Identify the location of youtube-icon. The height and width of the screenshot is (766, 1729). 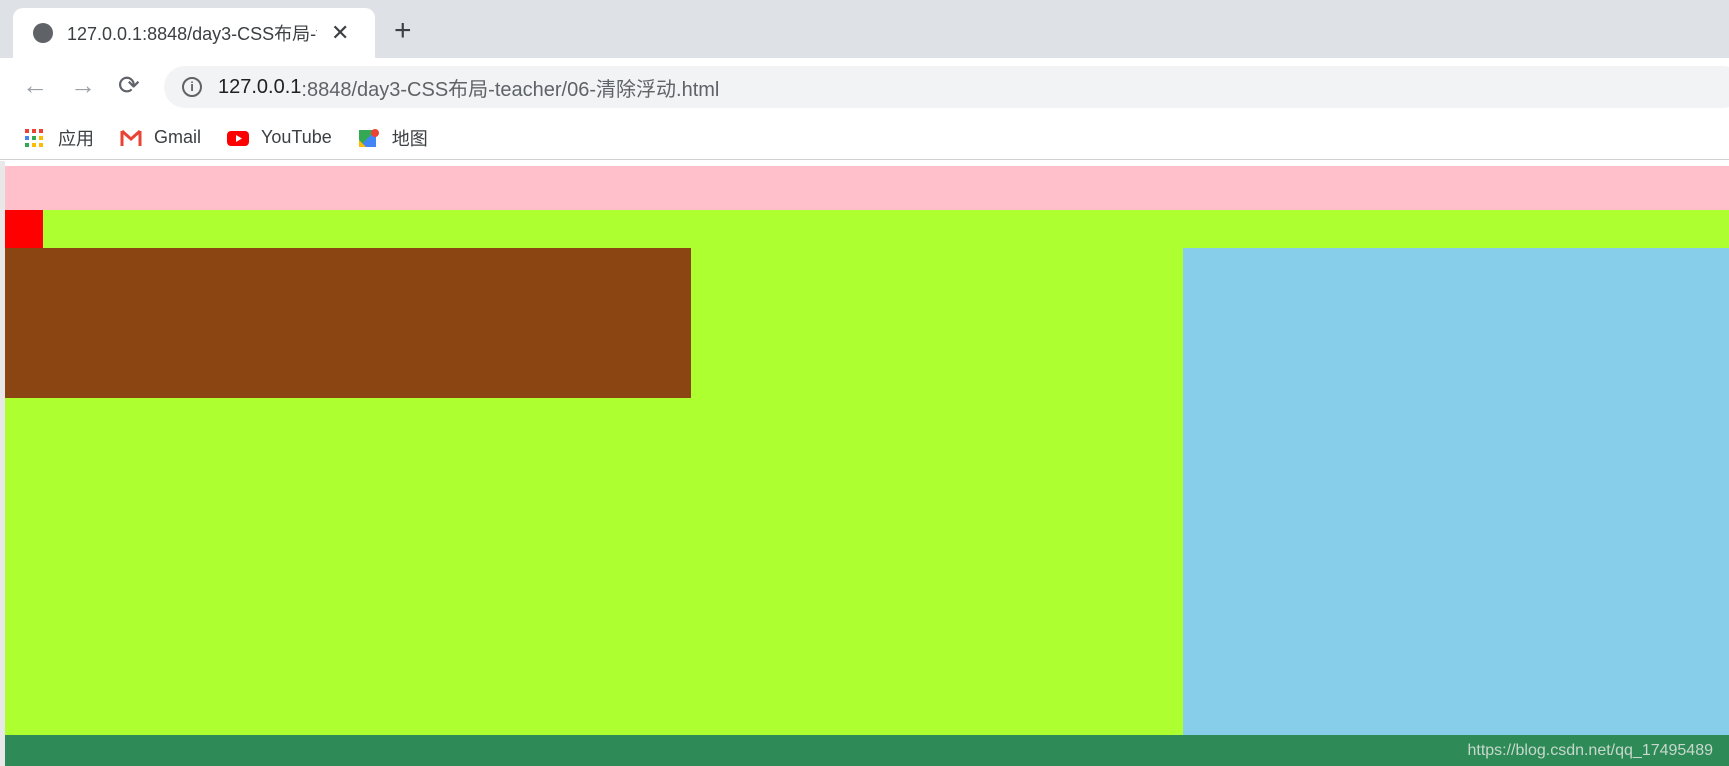
(238, 138).